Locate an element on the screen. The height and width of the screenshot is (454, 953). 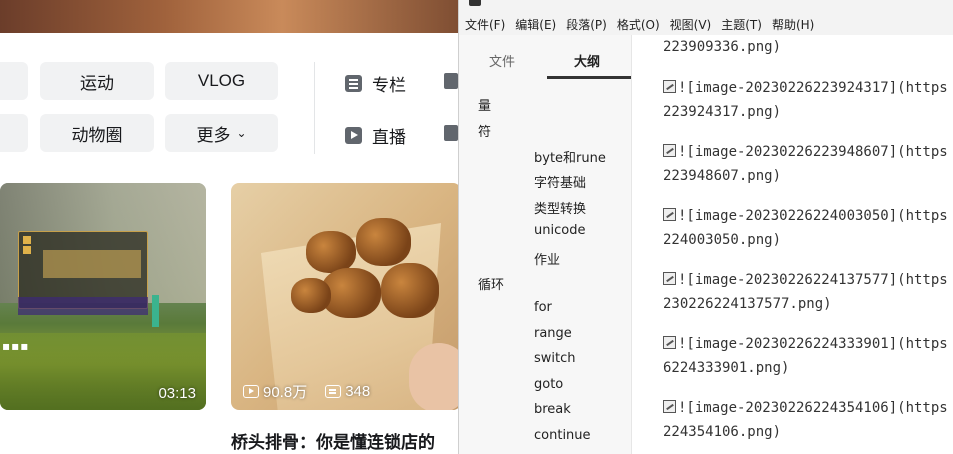
tab-outline: 大纲 is located at coordinates (587, 60).